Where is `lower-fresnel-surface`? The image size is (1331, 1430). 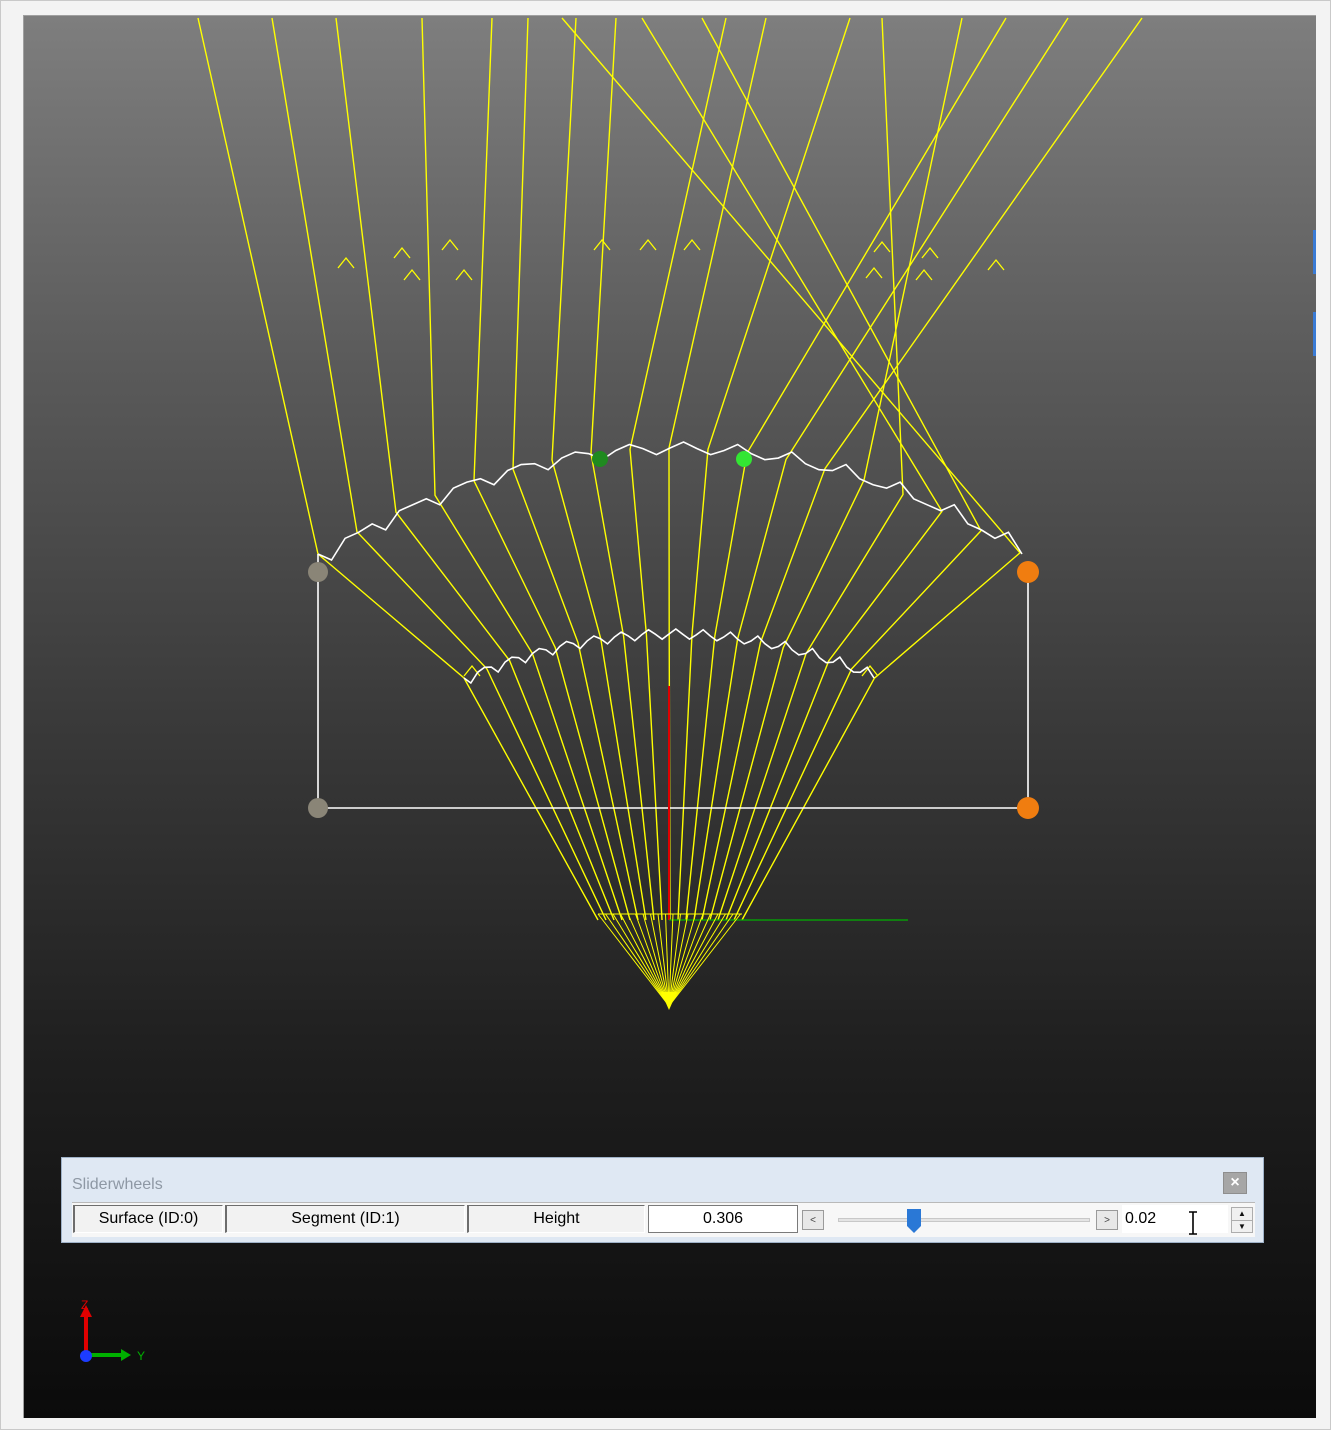
lower-fresnel-surface is located at coordinates (670, 501).